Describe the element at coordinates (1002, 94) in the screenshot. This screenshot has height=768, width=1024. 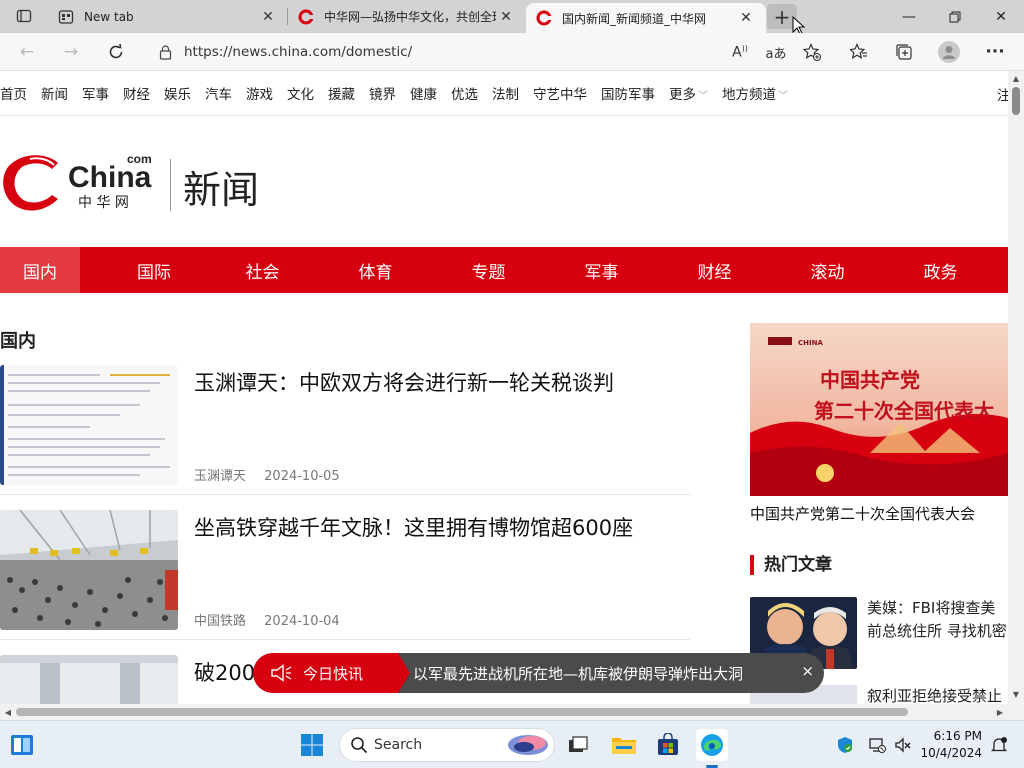
I see `login-link: 注` at that location.